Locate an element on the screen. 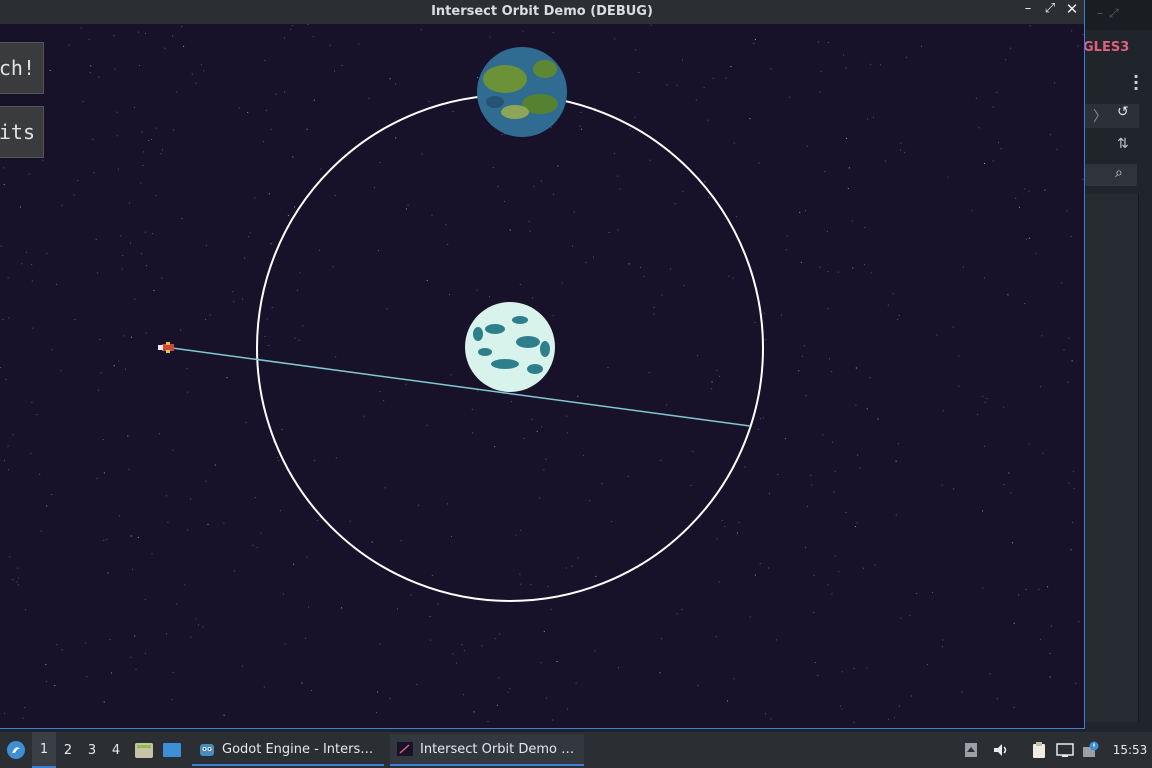 This screenshot has height=768, width=1152. workspace-3: 3 is located at coordinates (92, 750).